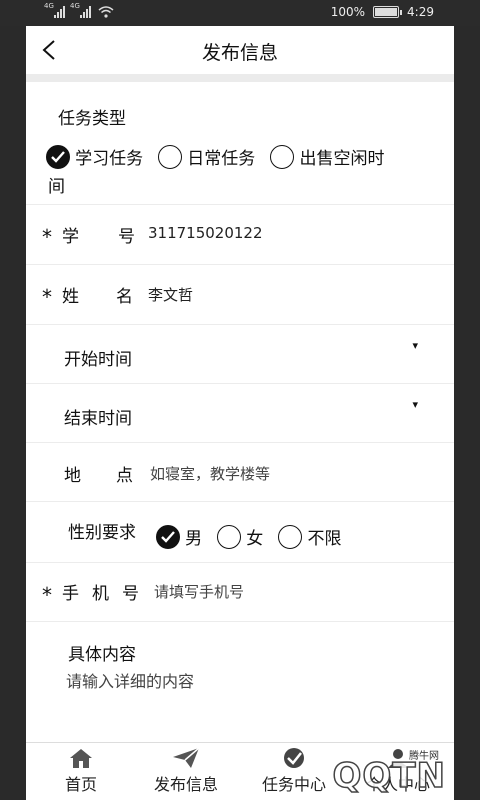 The image size is (480, 800). I want to click on task-type-options: 学习任务 日常任务 出售空闲时, so click(215, 156).